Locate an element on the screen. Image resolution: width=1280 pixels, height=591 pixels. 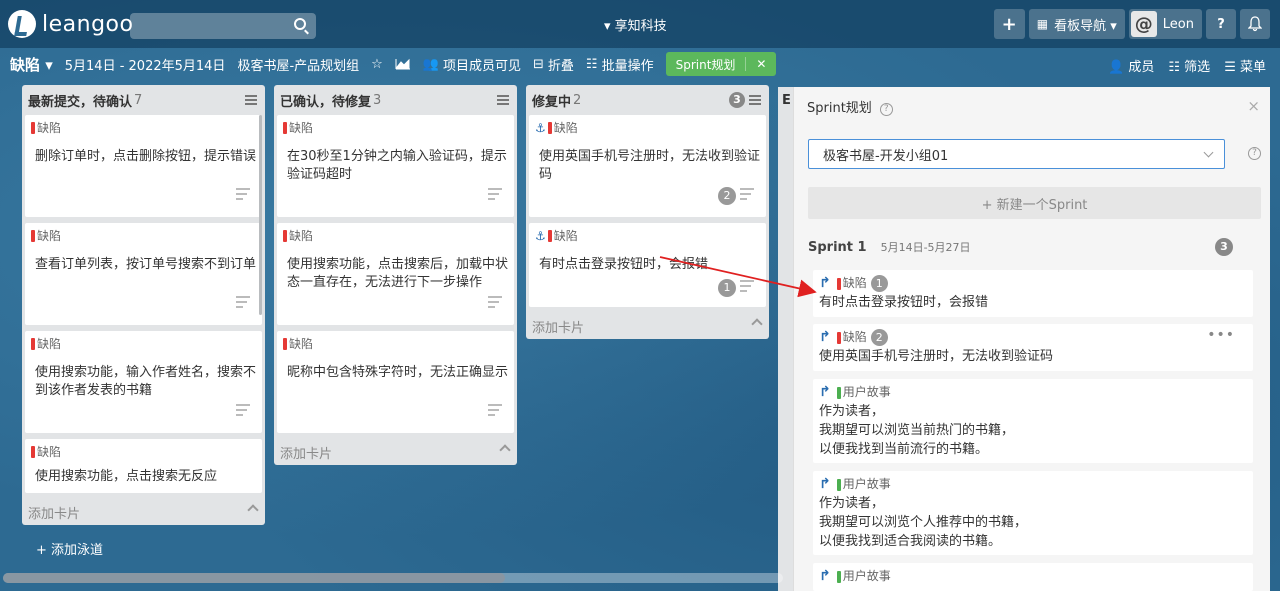
lane-header: 最新提交，待确认 7 is located at coordinates (143, 100).